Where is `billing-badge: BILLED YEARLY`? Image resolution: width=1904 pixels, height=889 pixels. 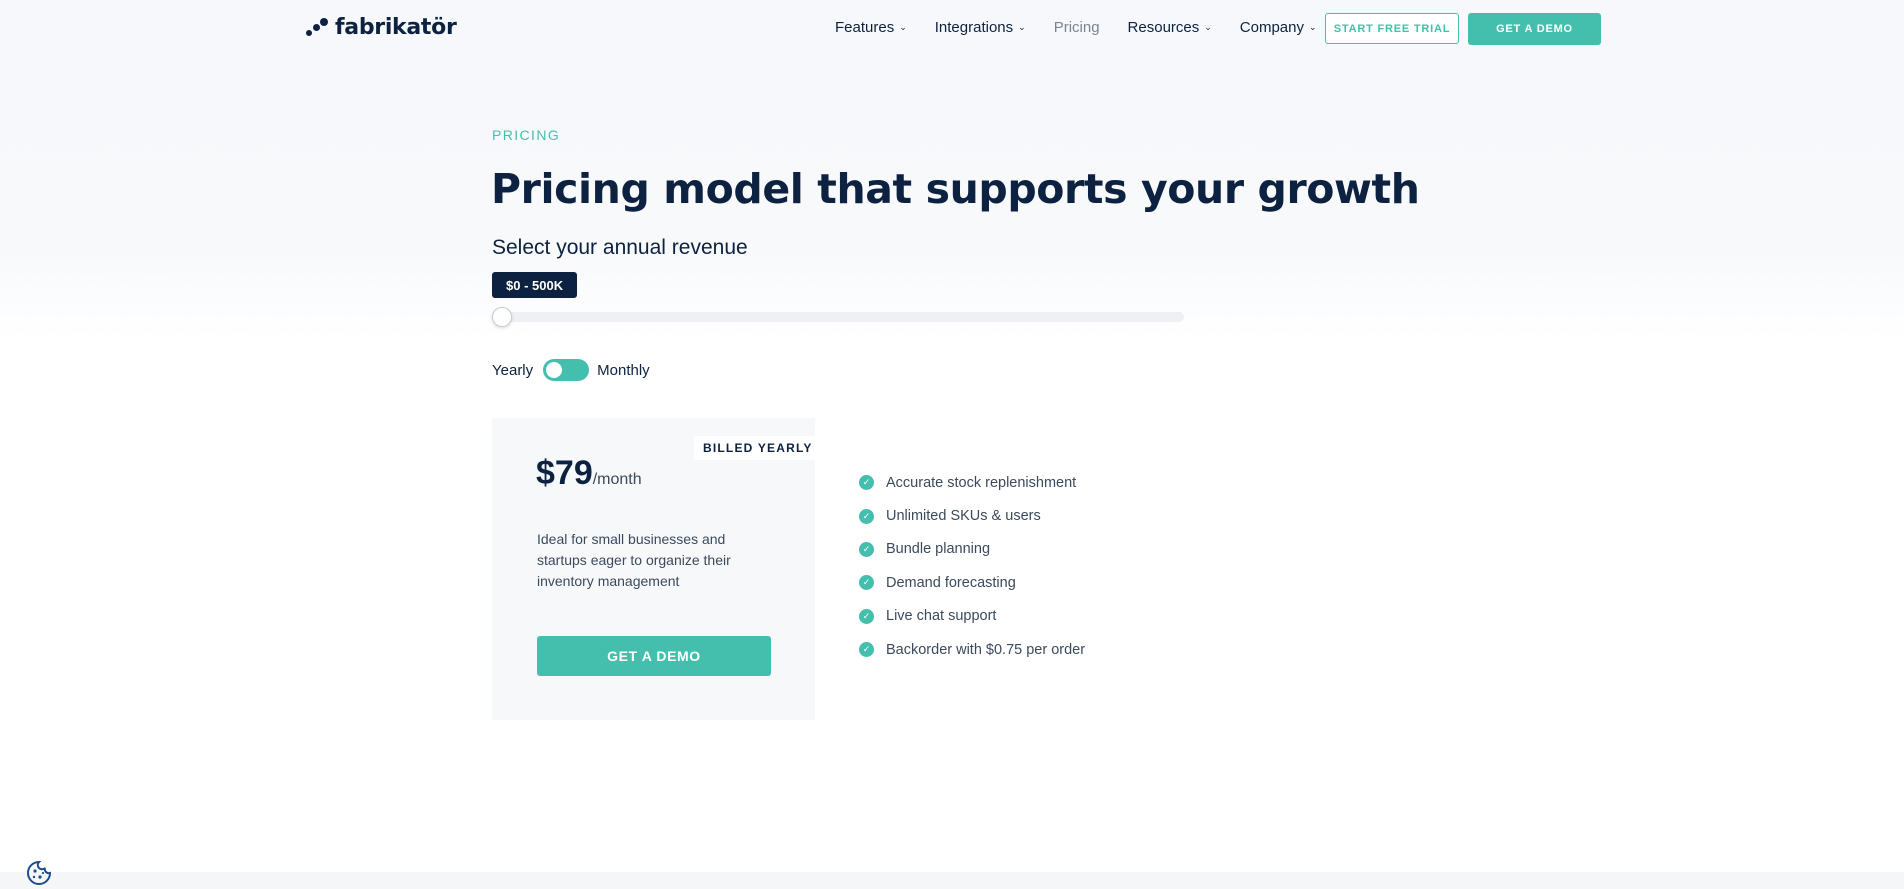 billing-badge: BILLED YEARLY is located at coordinates (758, 448).